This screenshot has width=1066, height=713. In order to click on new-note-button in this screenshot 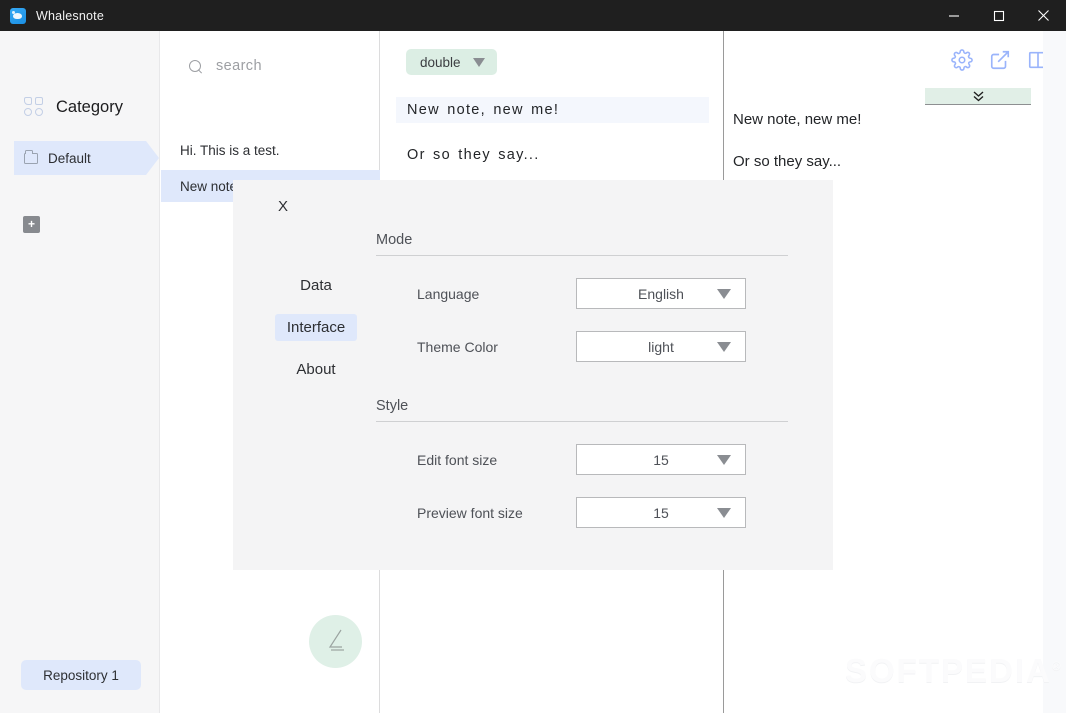, I will do `click(335, 641)`.